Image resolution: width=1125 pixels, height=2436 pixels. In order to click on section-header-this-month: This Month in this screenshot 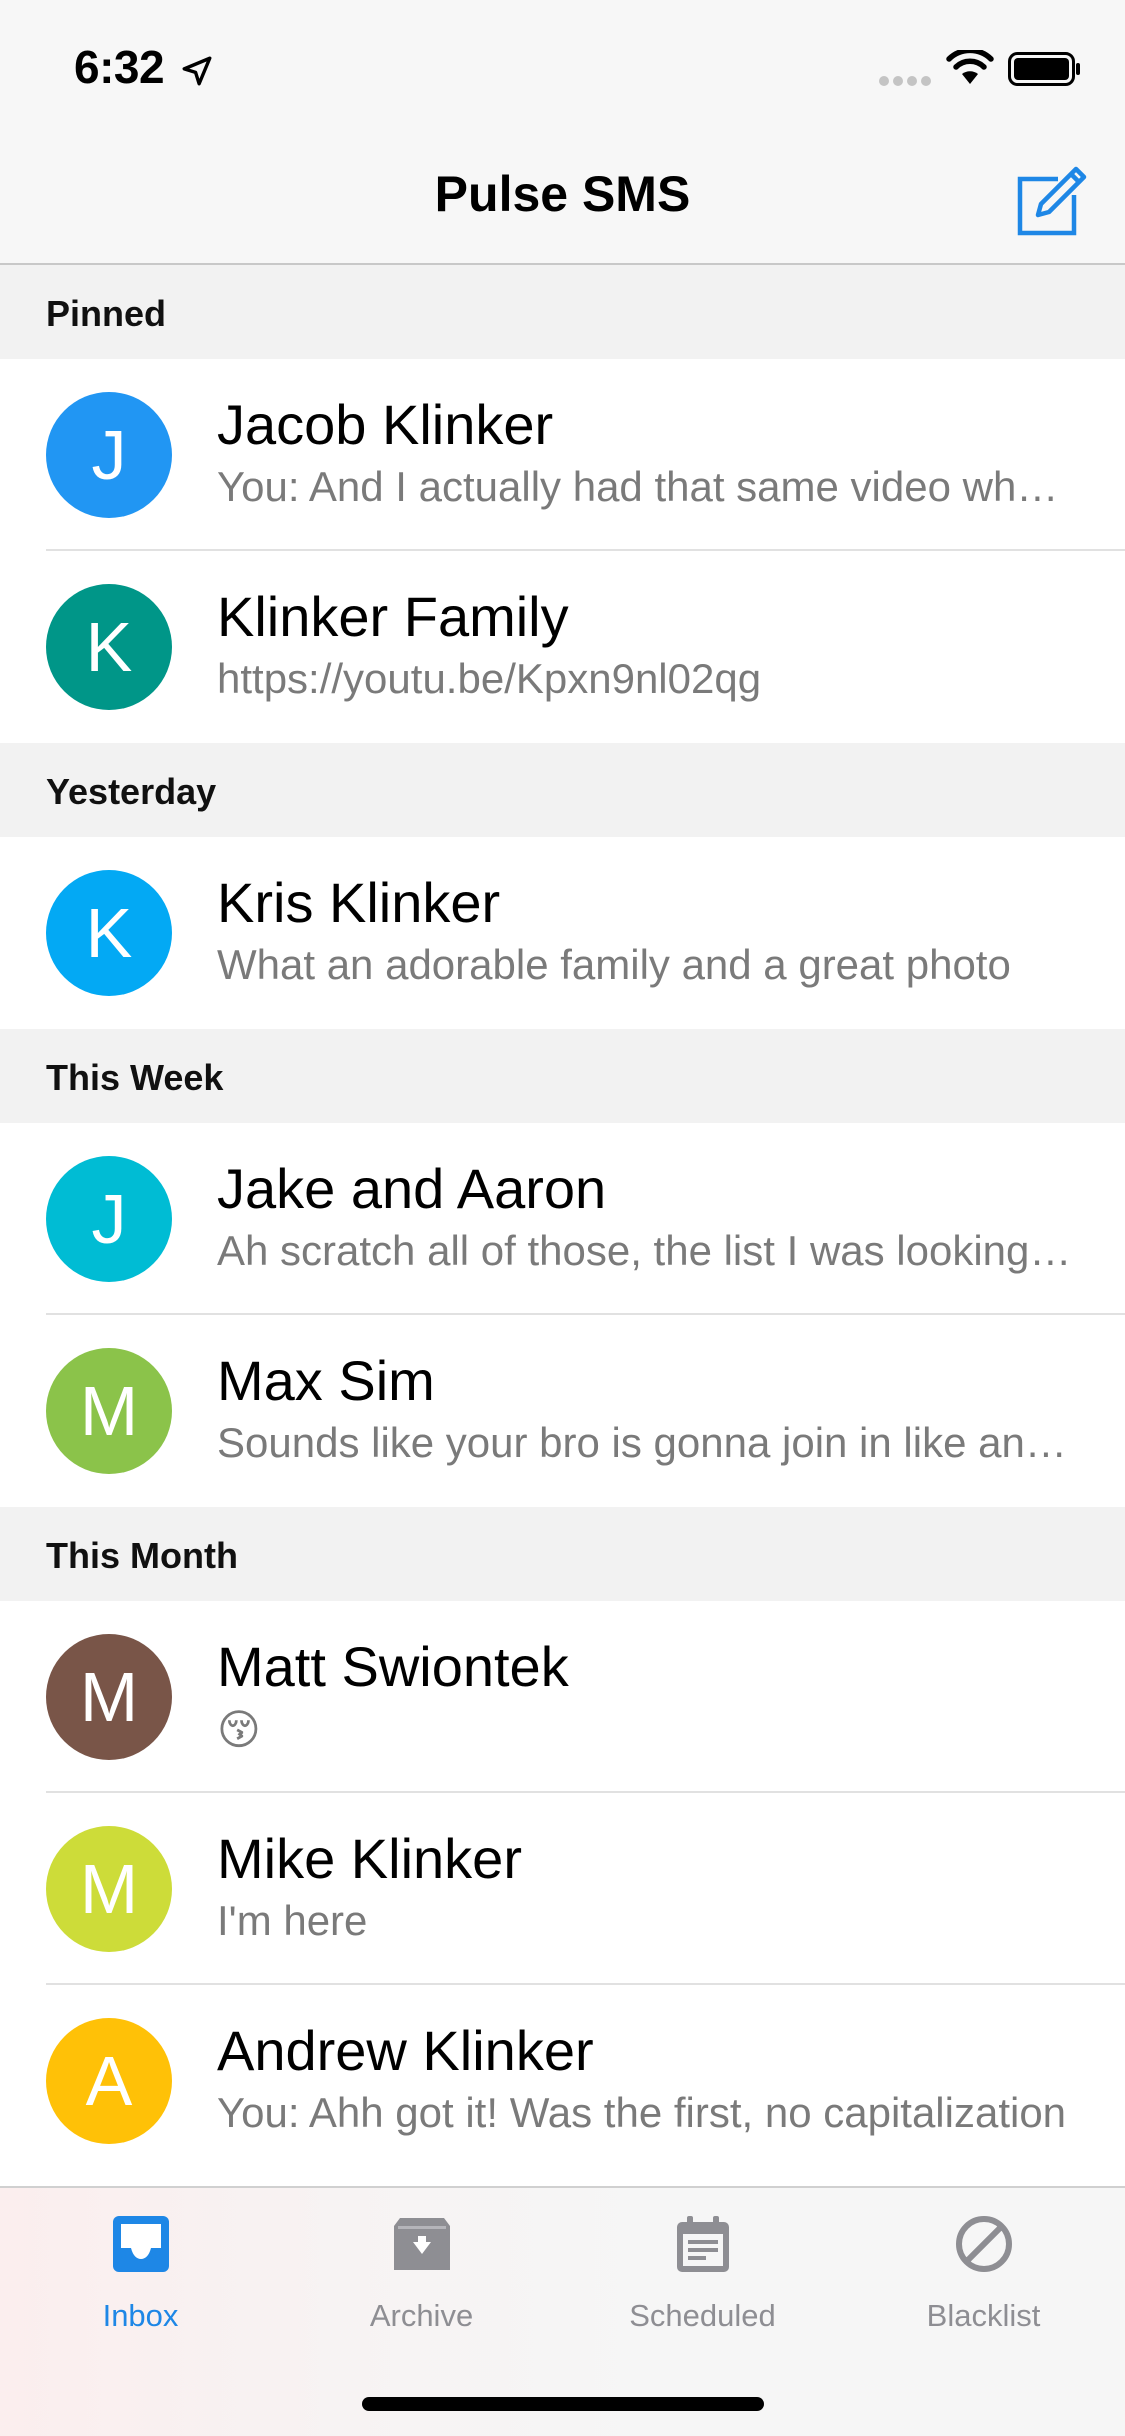, I will do `click(562, 1554)`.